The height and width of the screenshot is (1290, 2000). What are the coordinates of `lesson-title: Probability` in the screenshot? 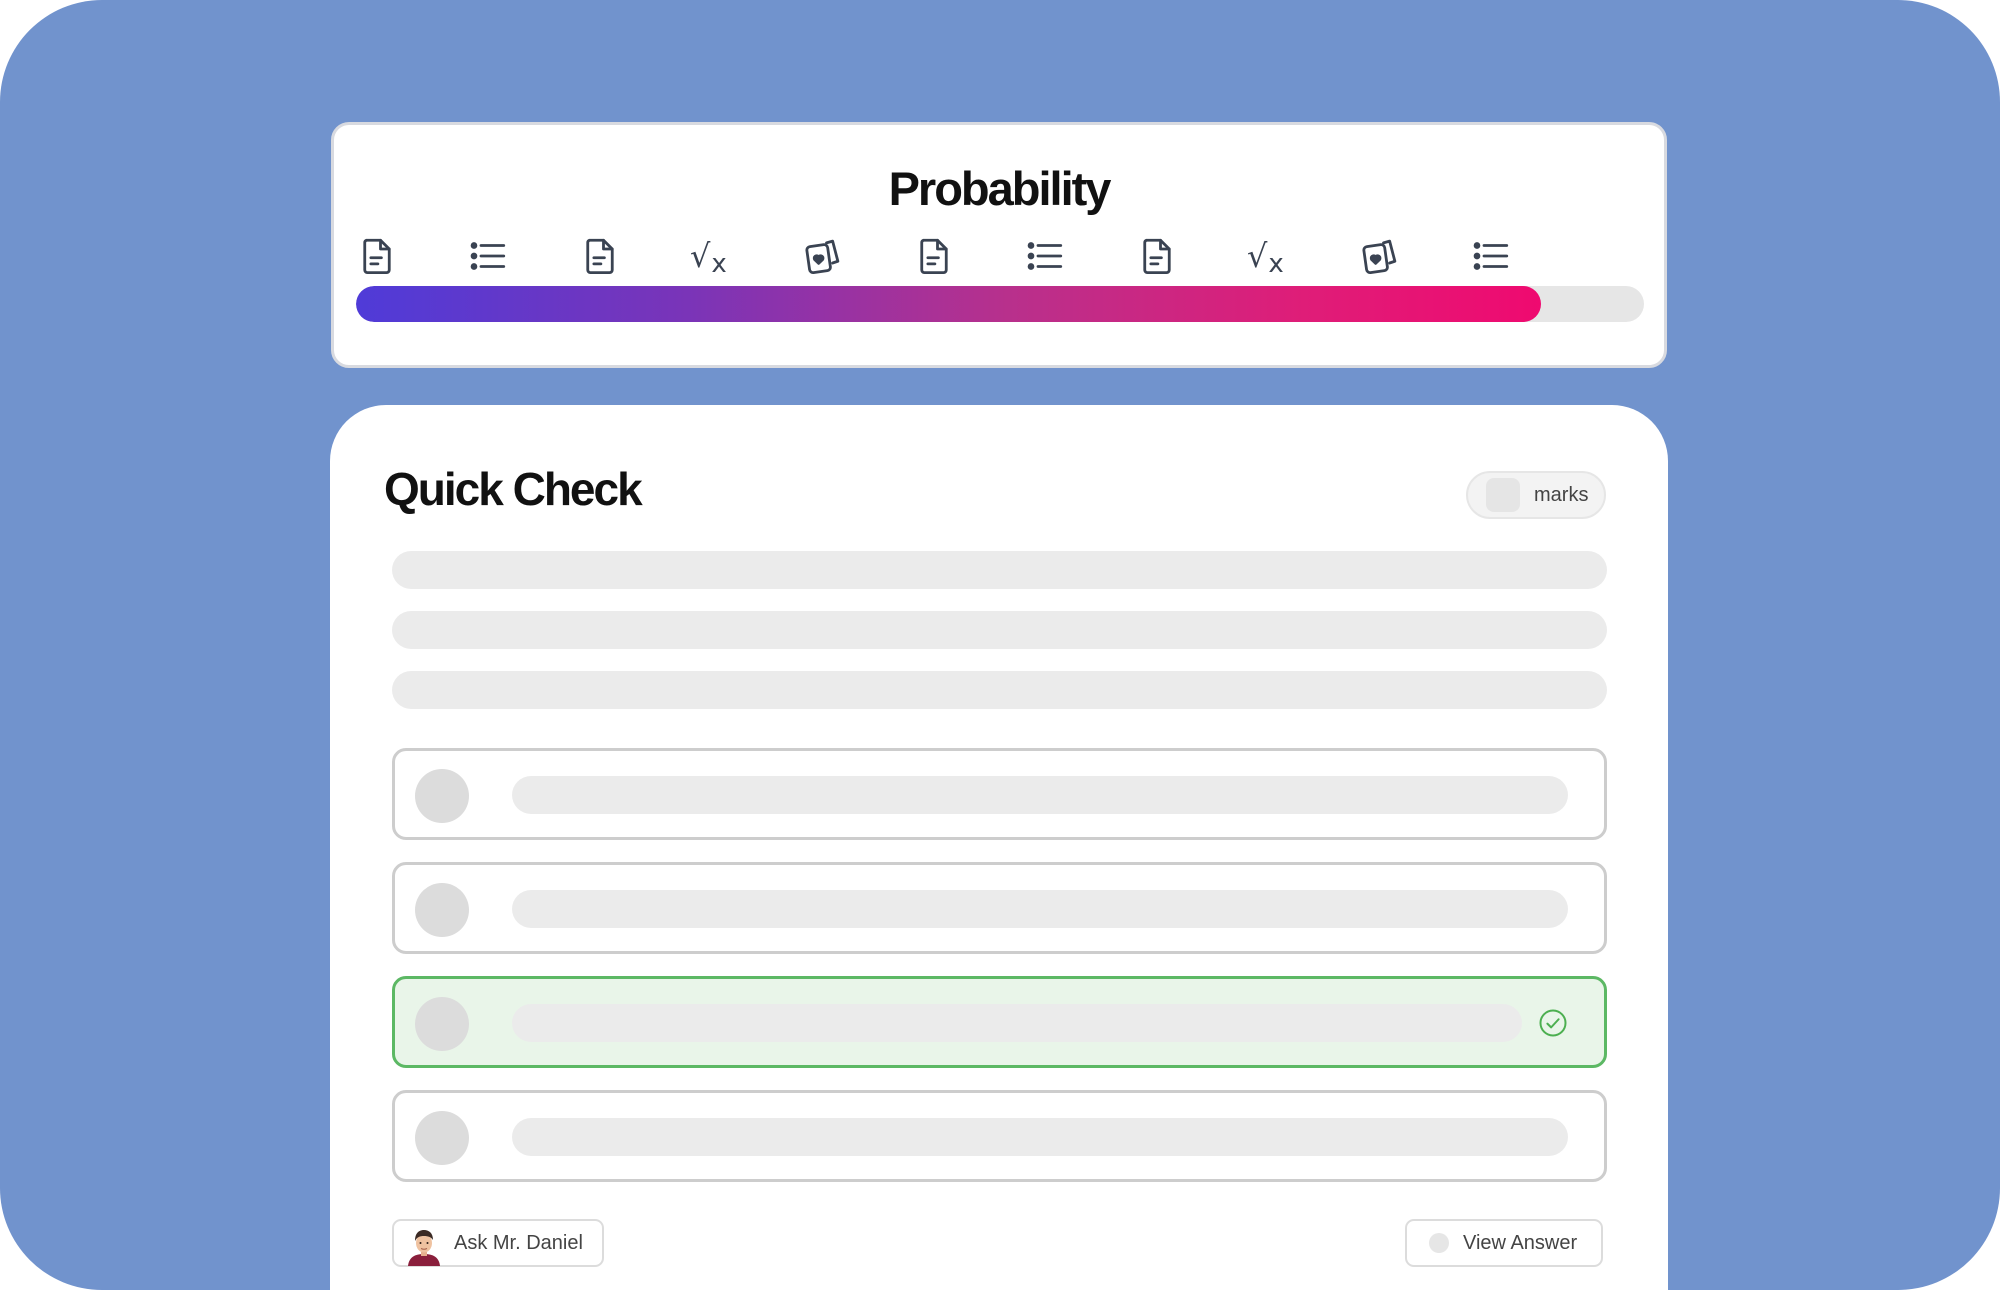 It's located at (1000, 188).